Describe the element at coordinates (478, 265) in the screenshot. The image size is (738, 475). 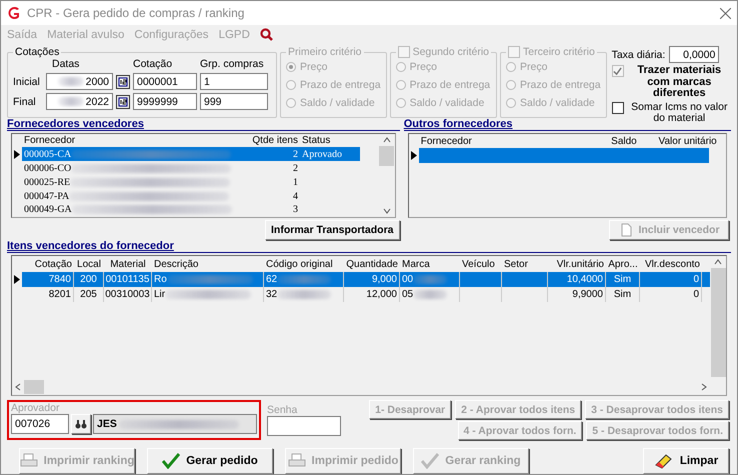
I see `column-header: Veículo` at that location.